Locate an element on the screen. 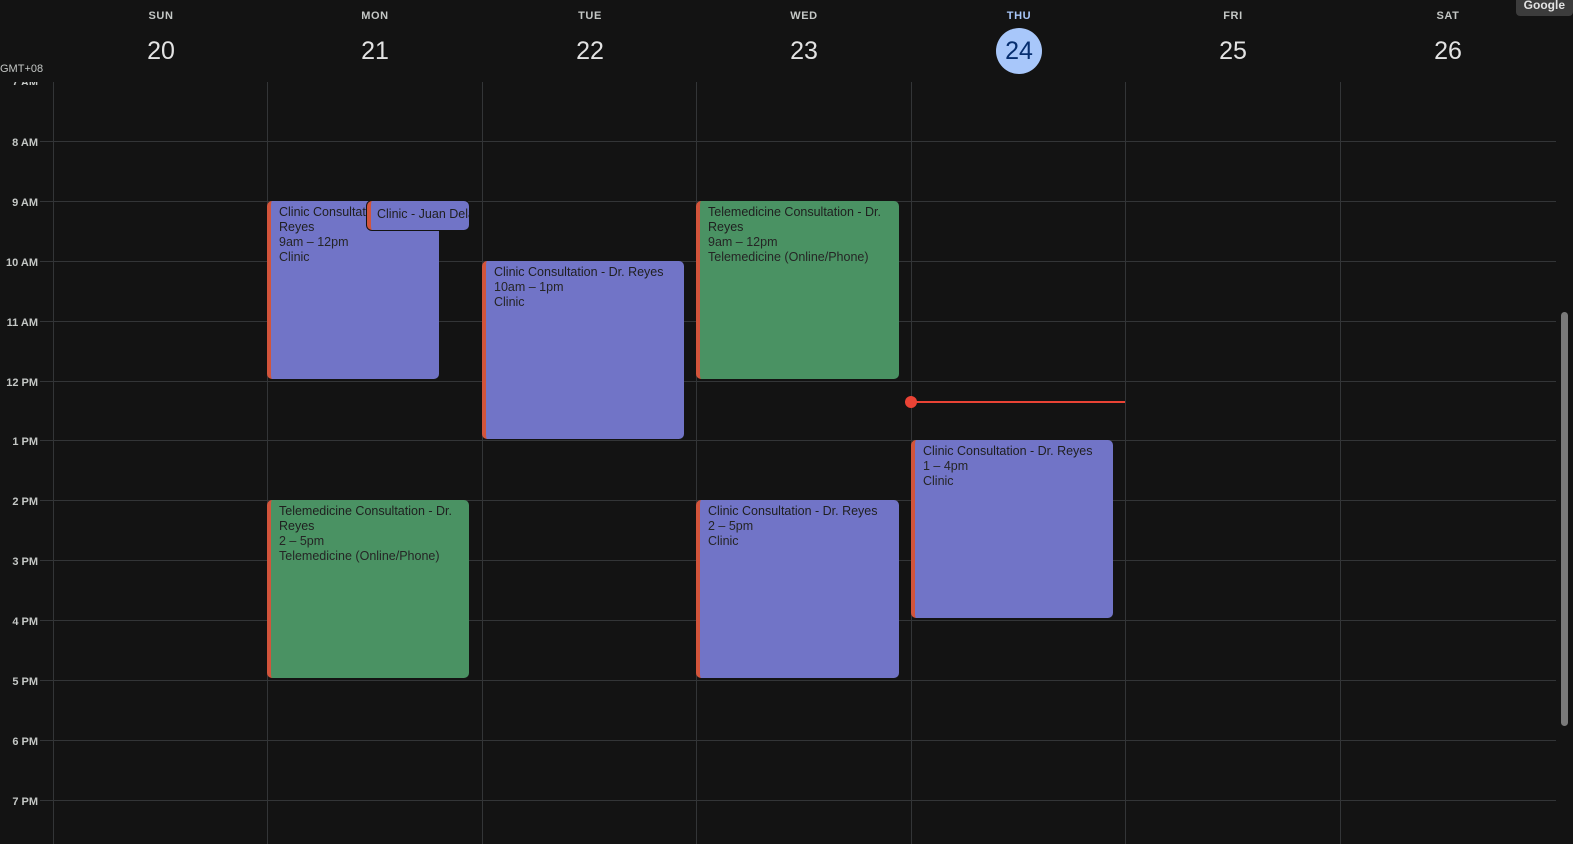 Image resolution: width=1573 pixels, height=844 pixels. day-number: 20 is located at coordinates (161, 51).